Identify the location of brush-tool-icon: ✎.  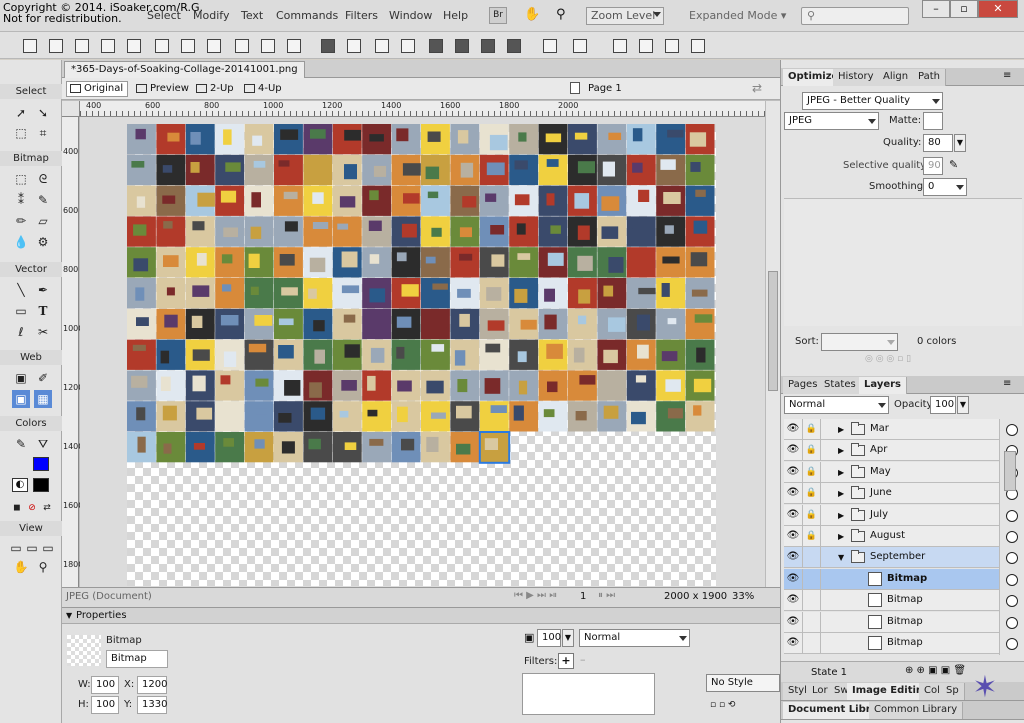
(43, 200).